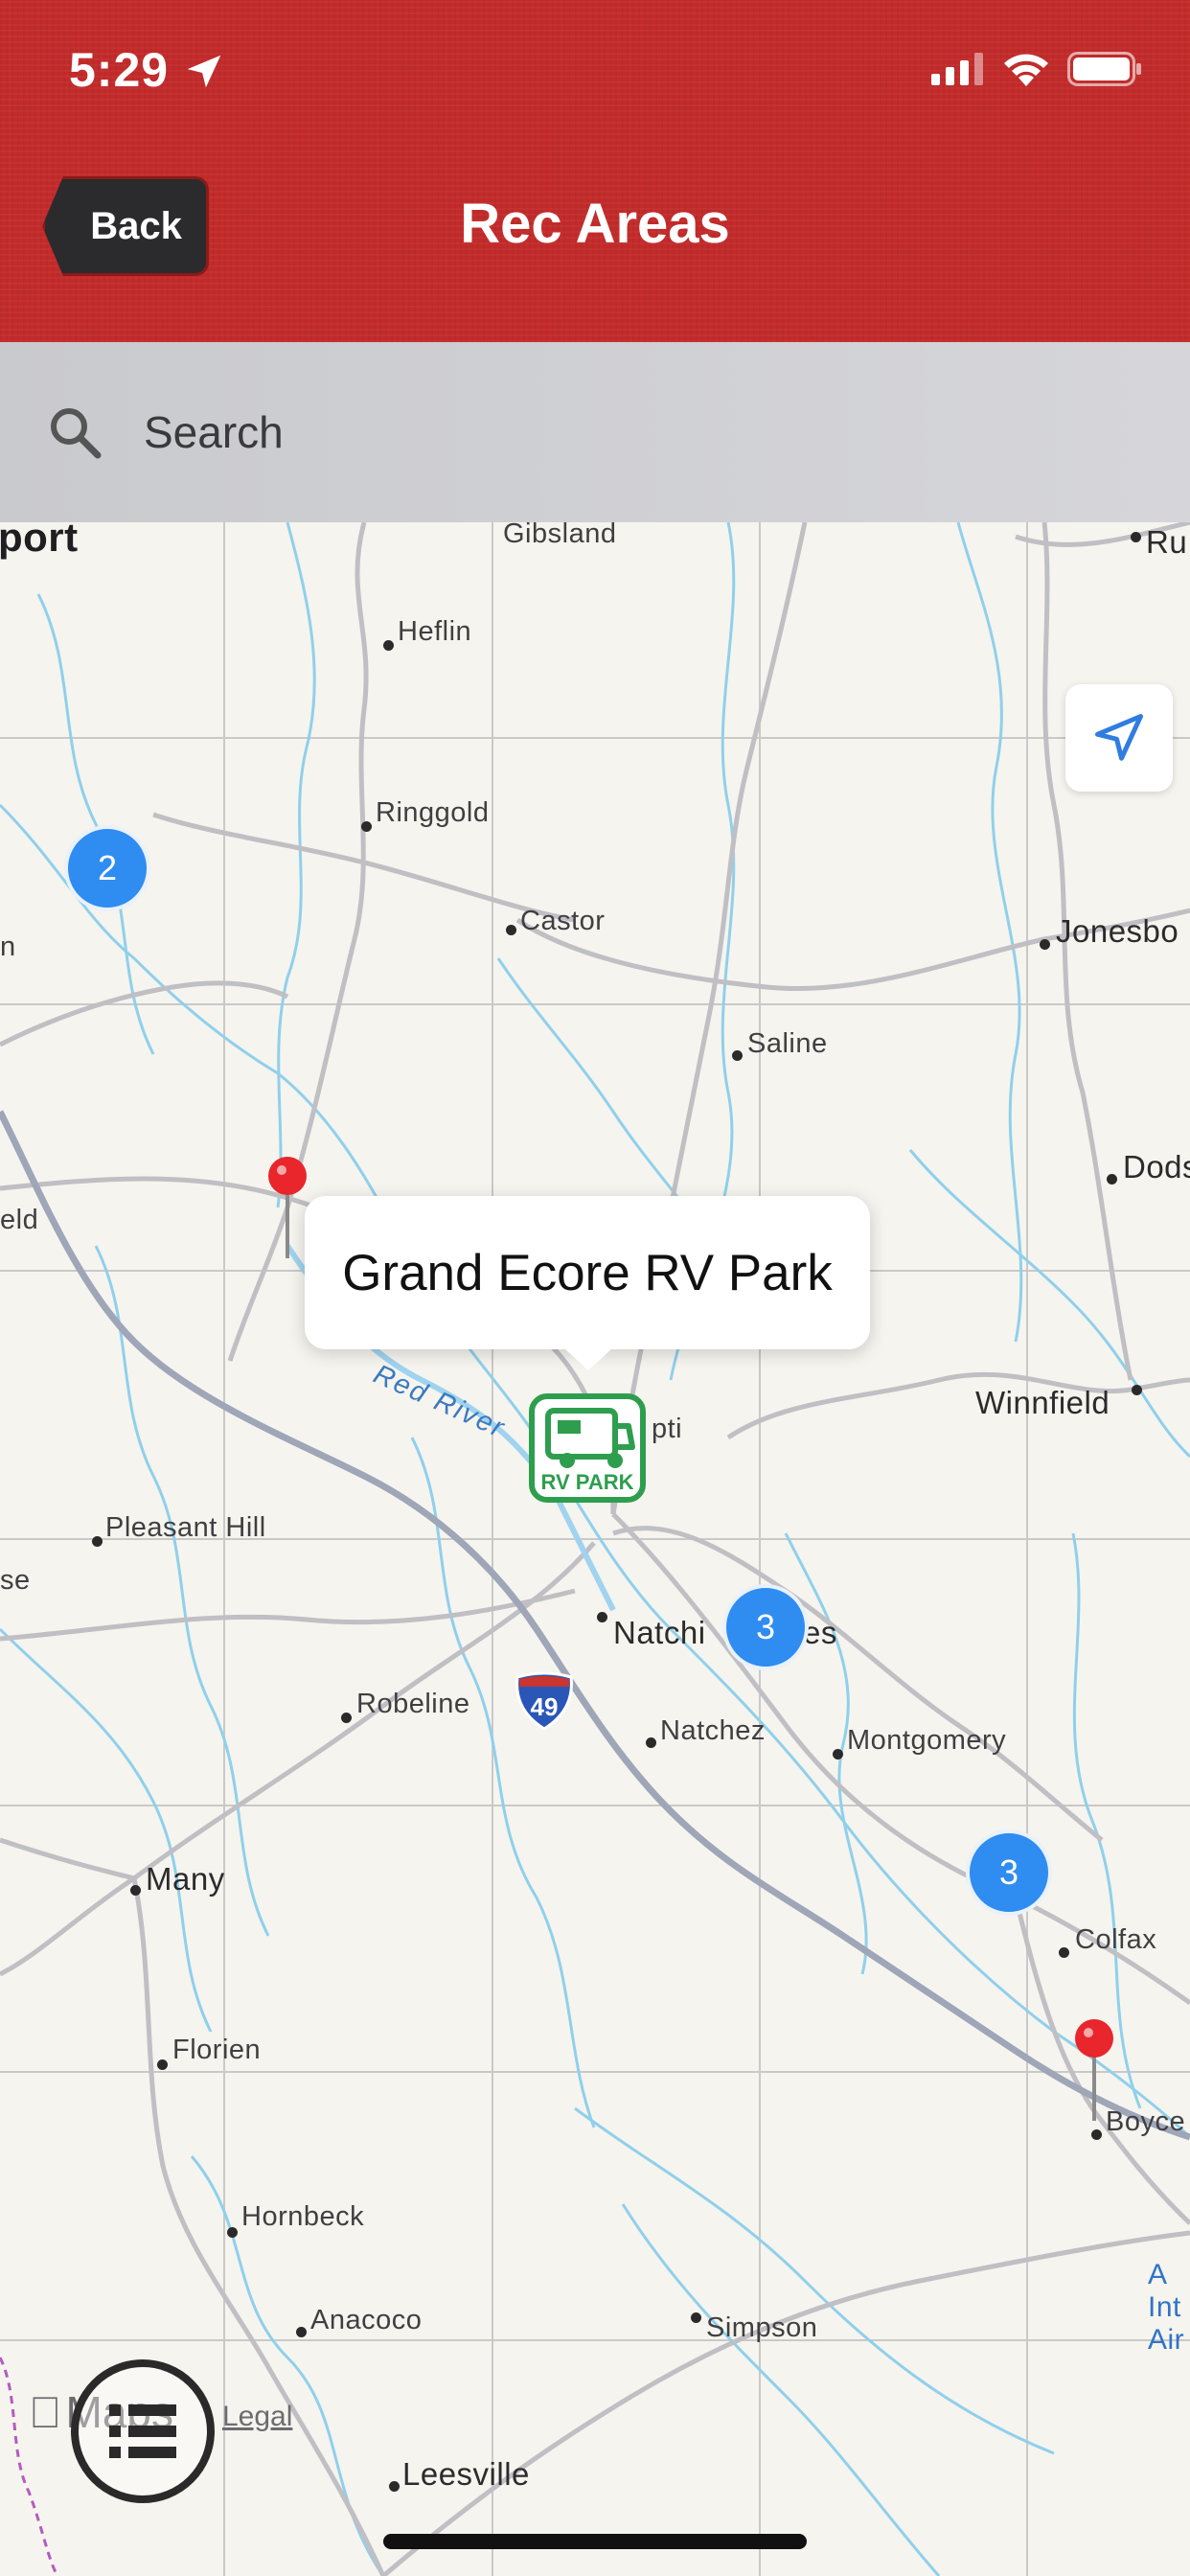 Image resolution: width=1190 pixels, height=2576 pixels. Describe the element at coordinates (1166, 2307) in the screenshot. I see `place-label: A Int Air` at that location.